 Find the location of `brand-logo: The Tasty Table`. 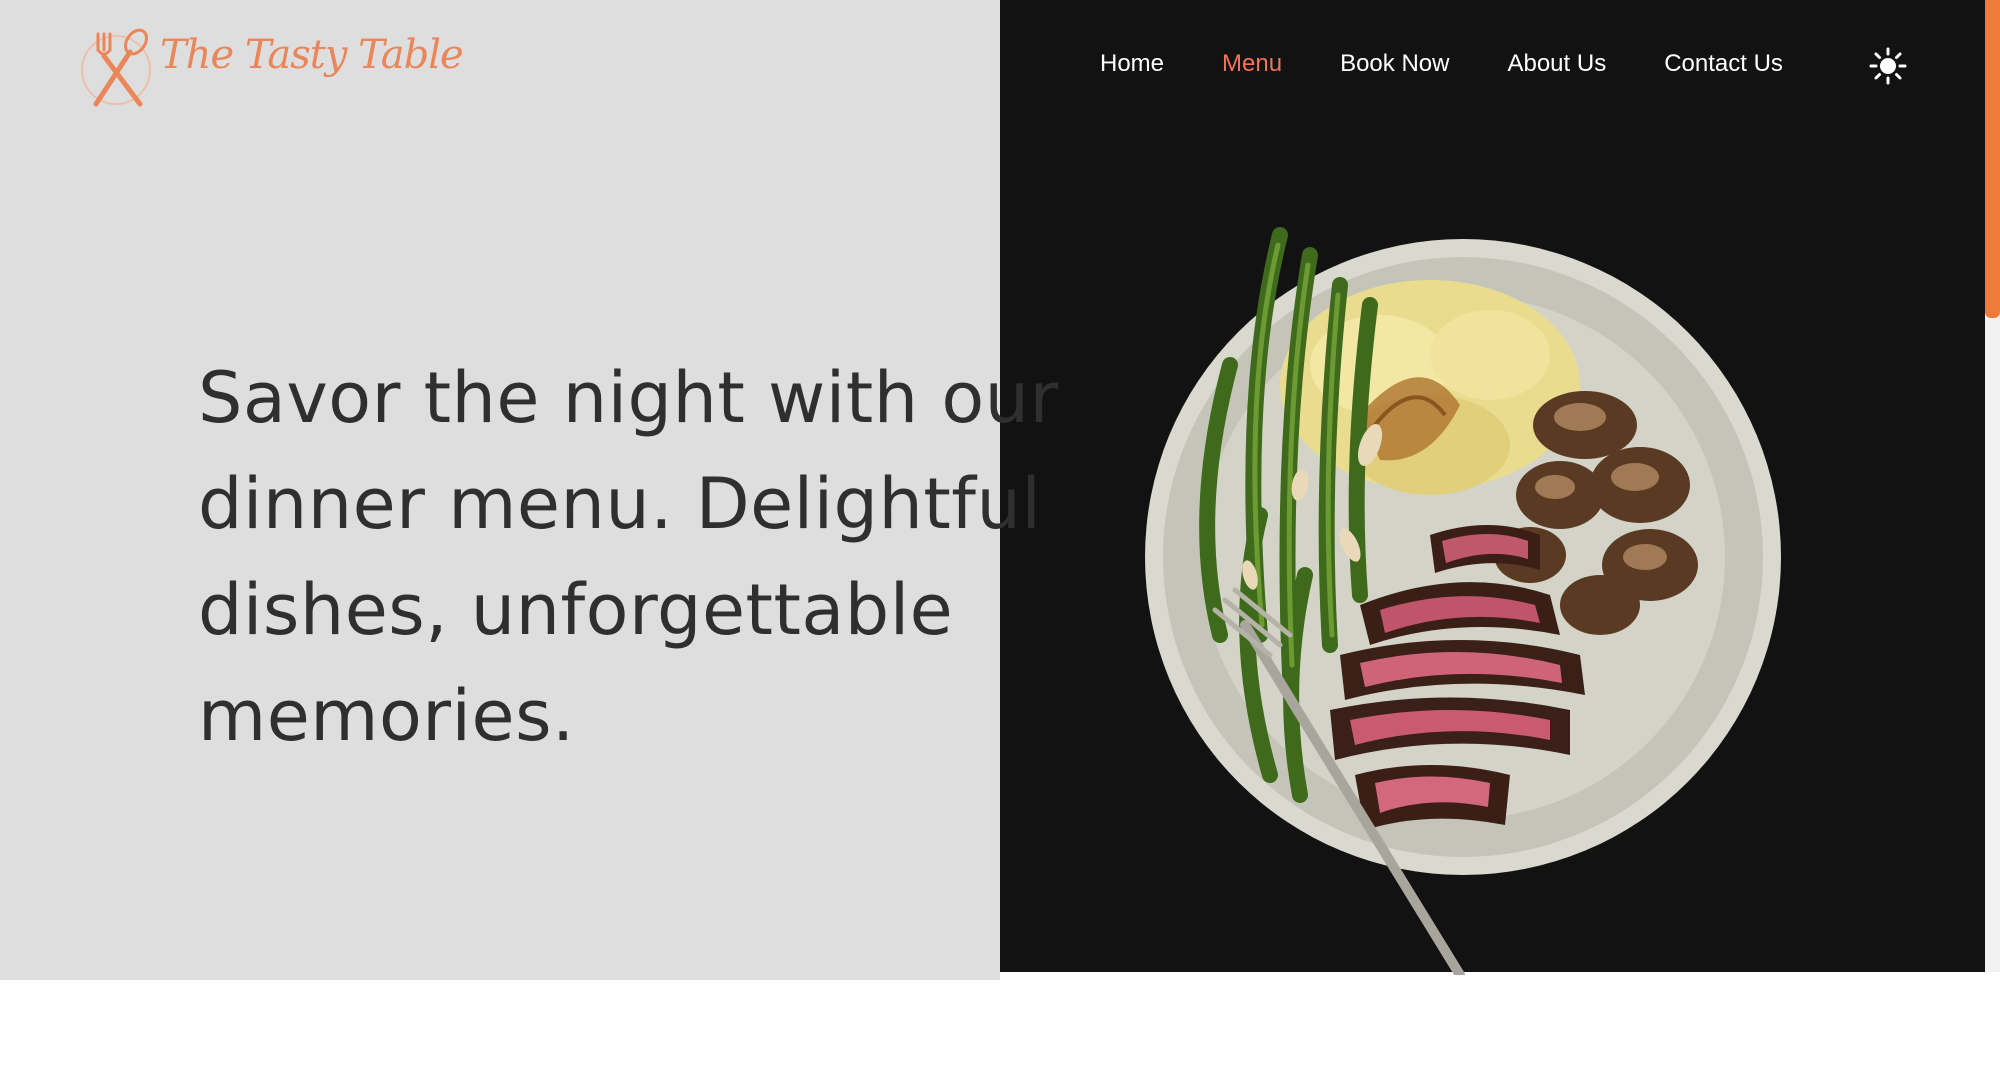

brand-logo: The Tasty Table is located at coordinates (271, 66).